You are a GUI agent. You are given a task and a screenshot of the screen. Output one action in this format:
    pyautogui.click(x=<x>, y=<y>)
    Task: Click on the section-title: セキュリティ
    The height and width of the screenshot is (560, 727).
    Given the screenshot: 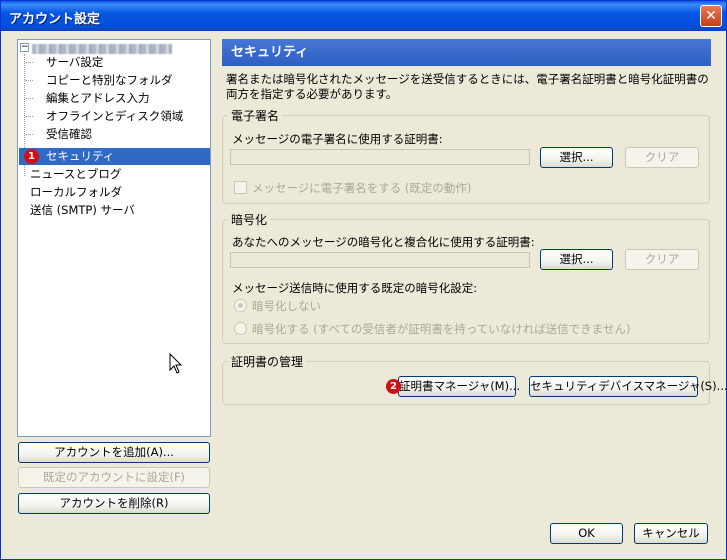 What is the action you would take?
    pyautogui.click(x=466, y=52)
    